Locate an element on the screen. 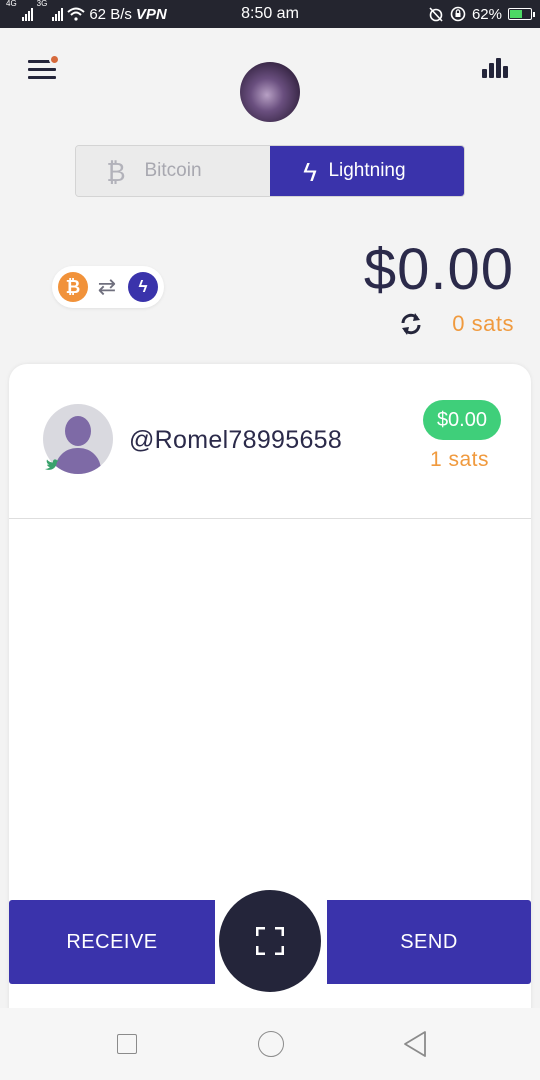 This screenshot has width=540, height=1080. scan-qr-icon is located at coordinates (270, 941).